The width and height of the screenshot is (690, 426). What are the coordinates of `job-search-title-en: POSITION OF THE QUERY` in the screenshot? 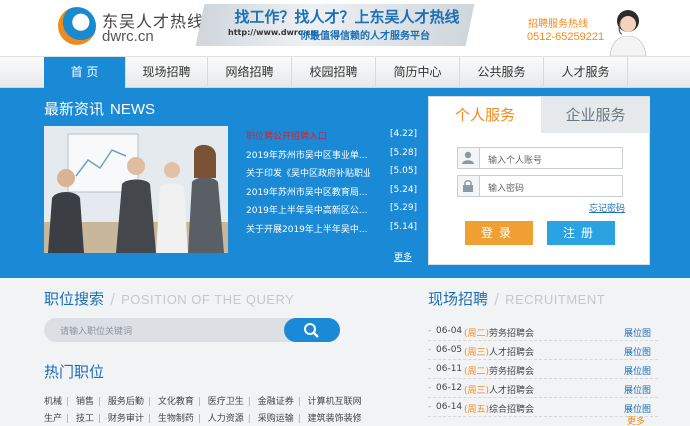 It's located at (208, 299).